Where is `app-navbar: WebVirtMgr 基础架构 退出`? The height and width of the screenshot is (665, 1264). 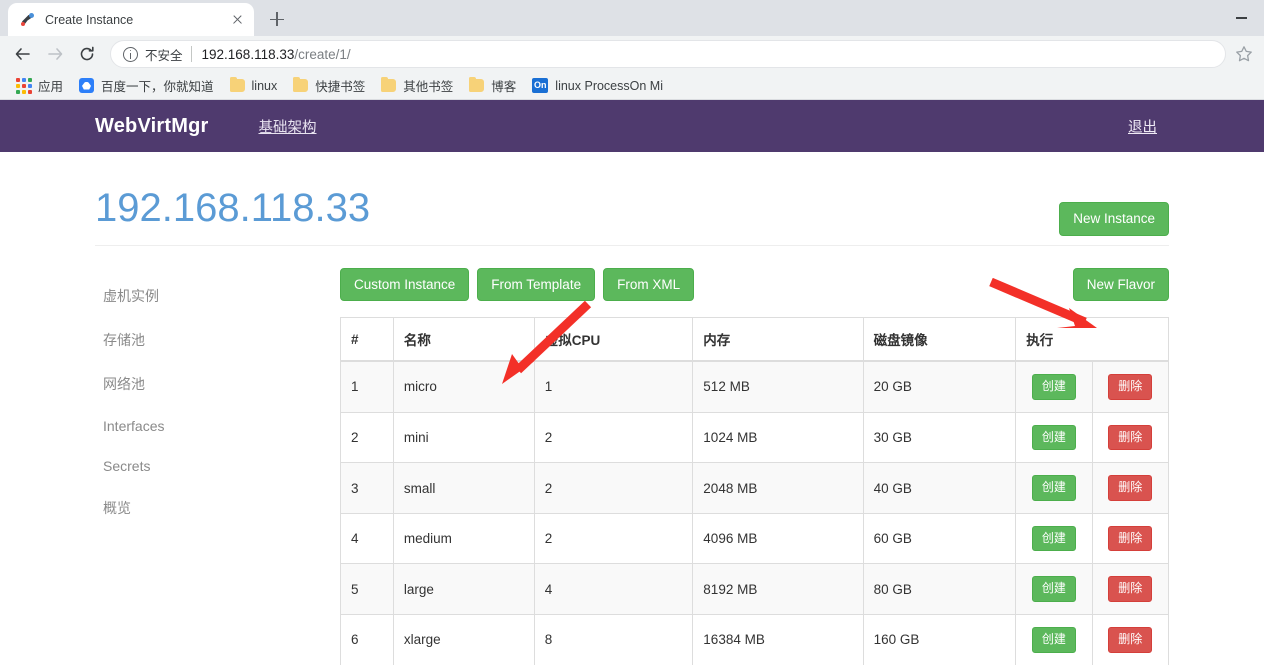 app-navbar: WebVirtMgr 基础架构 退出 is located at coordinates (632, 126).